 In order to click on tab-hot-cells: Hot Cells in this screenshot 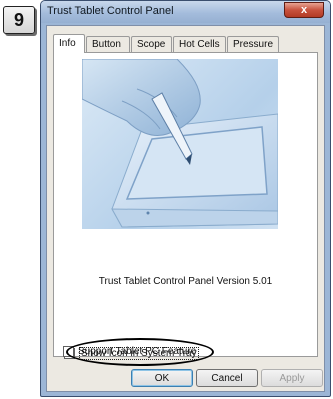, I will do `click(199, 44)`.